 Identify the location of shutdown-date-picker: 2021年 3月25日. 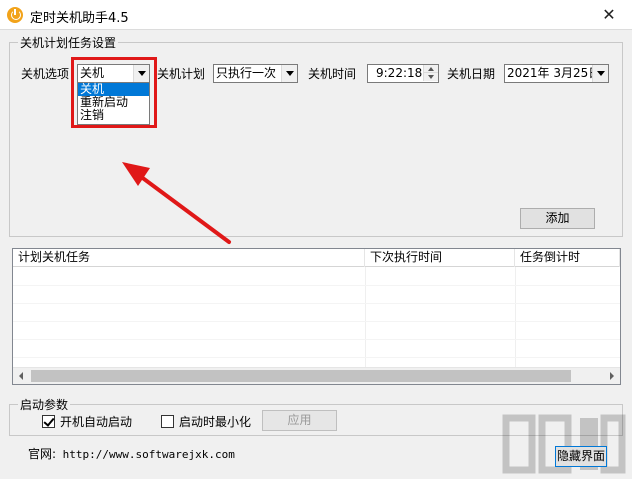
(556, 73).